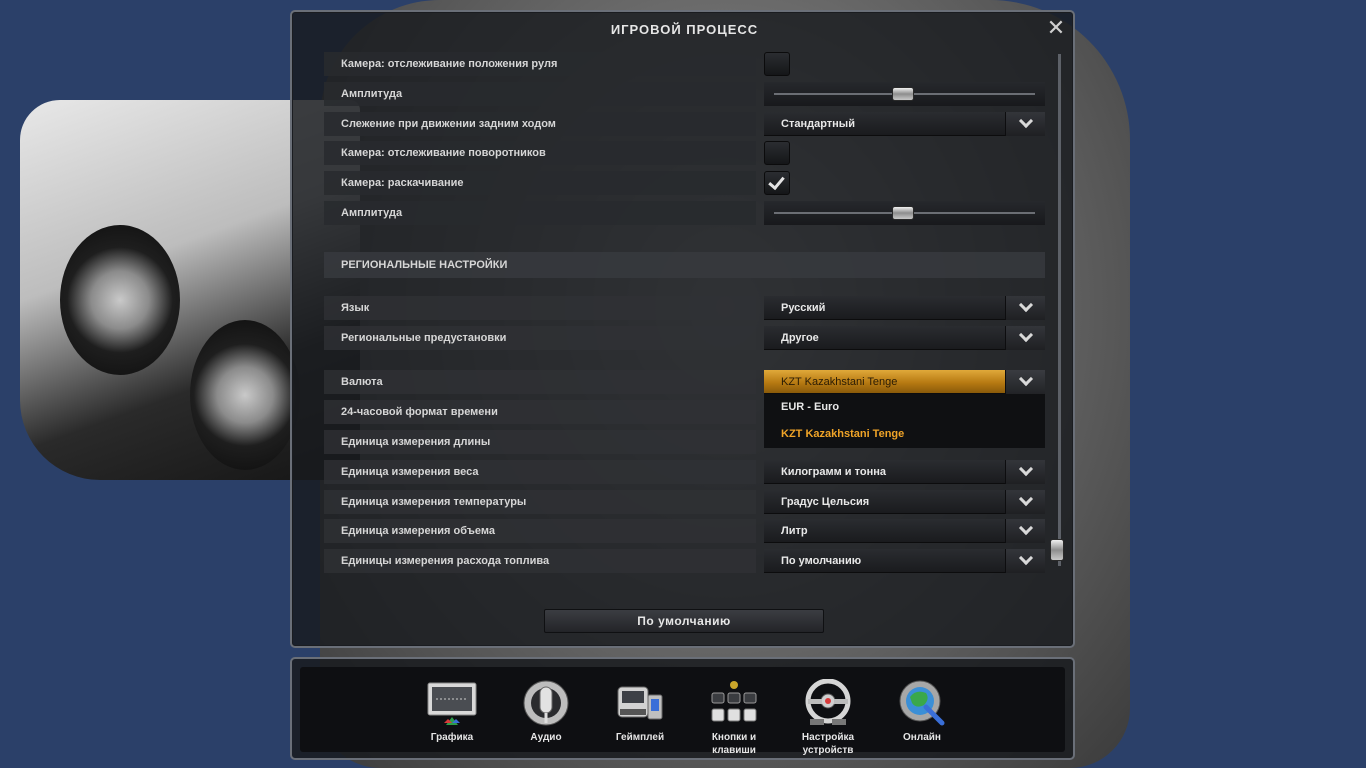 Image resolution: width=1366 pixels, height=768 pixels. I want to click on nav-devices: Настройка устройств, so click(828, 717).